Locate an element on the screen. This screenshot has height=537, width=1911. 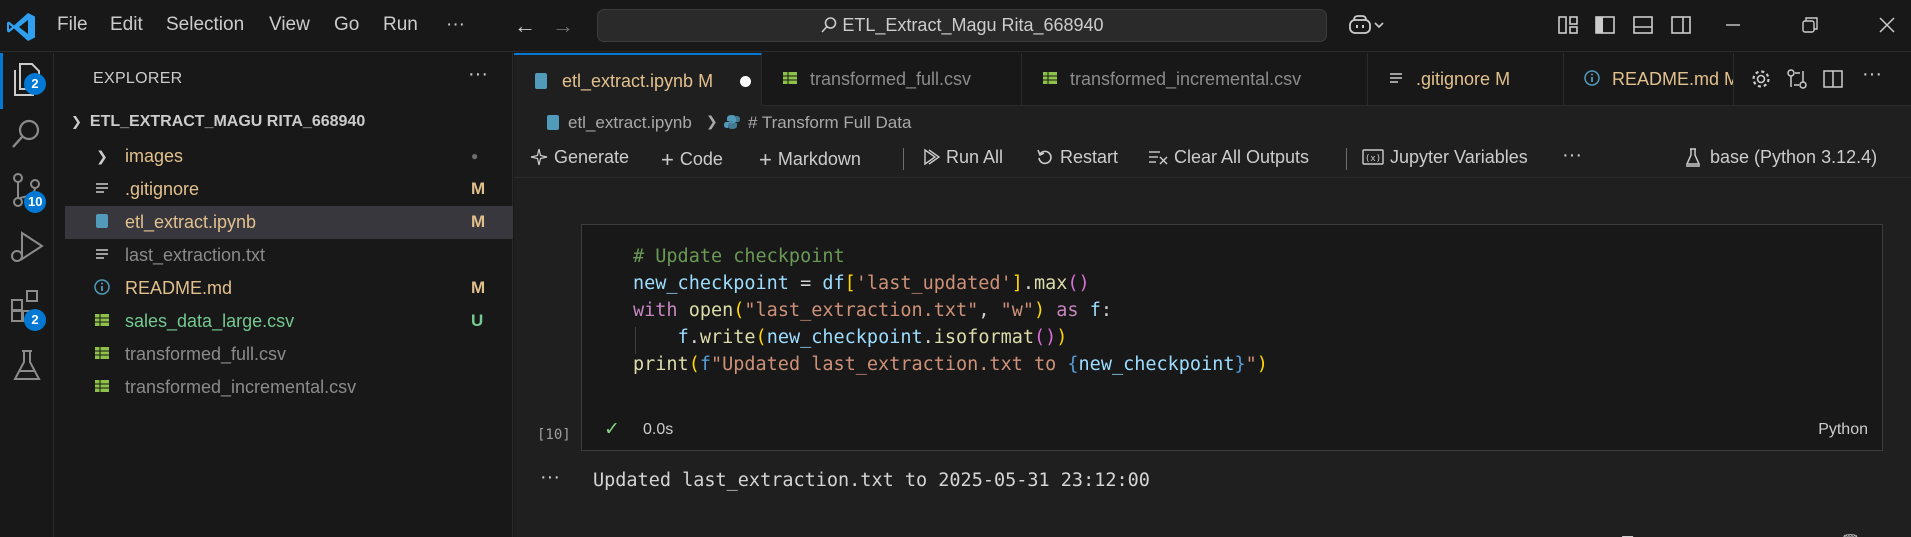
tree-item-gitignore: .gitignore M is located at coordinates (289, 189).